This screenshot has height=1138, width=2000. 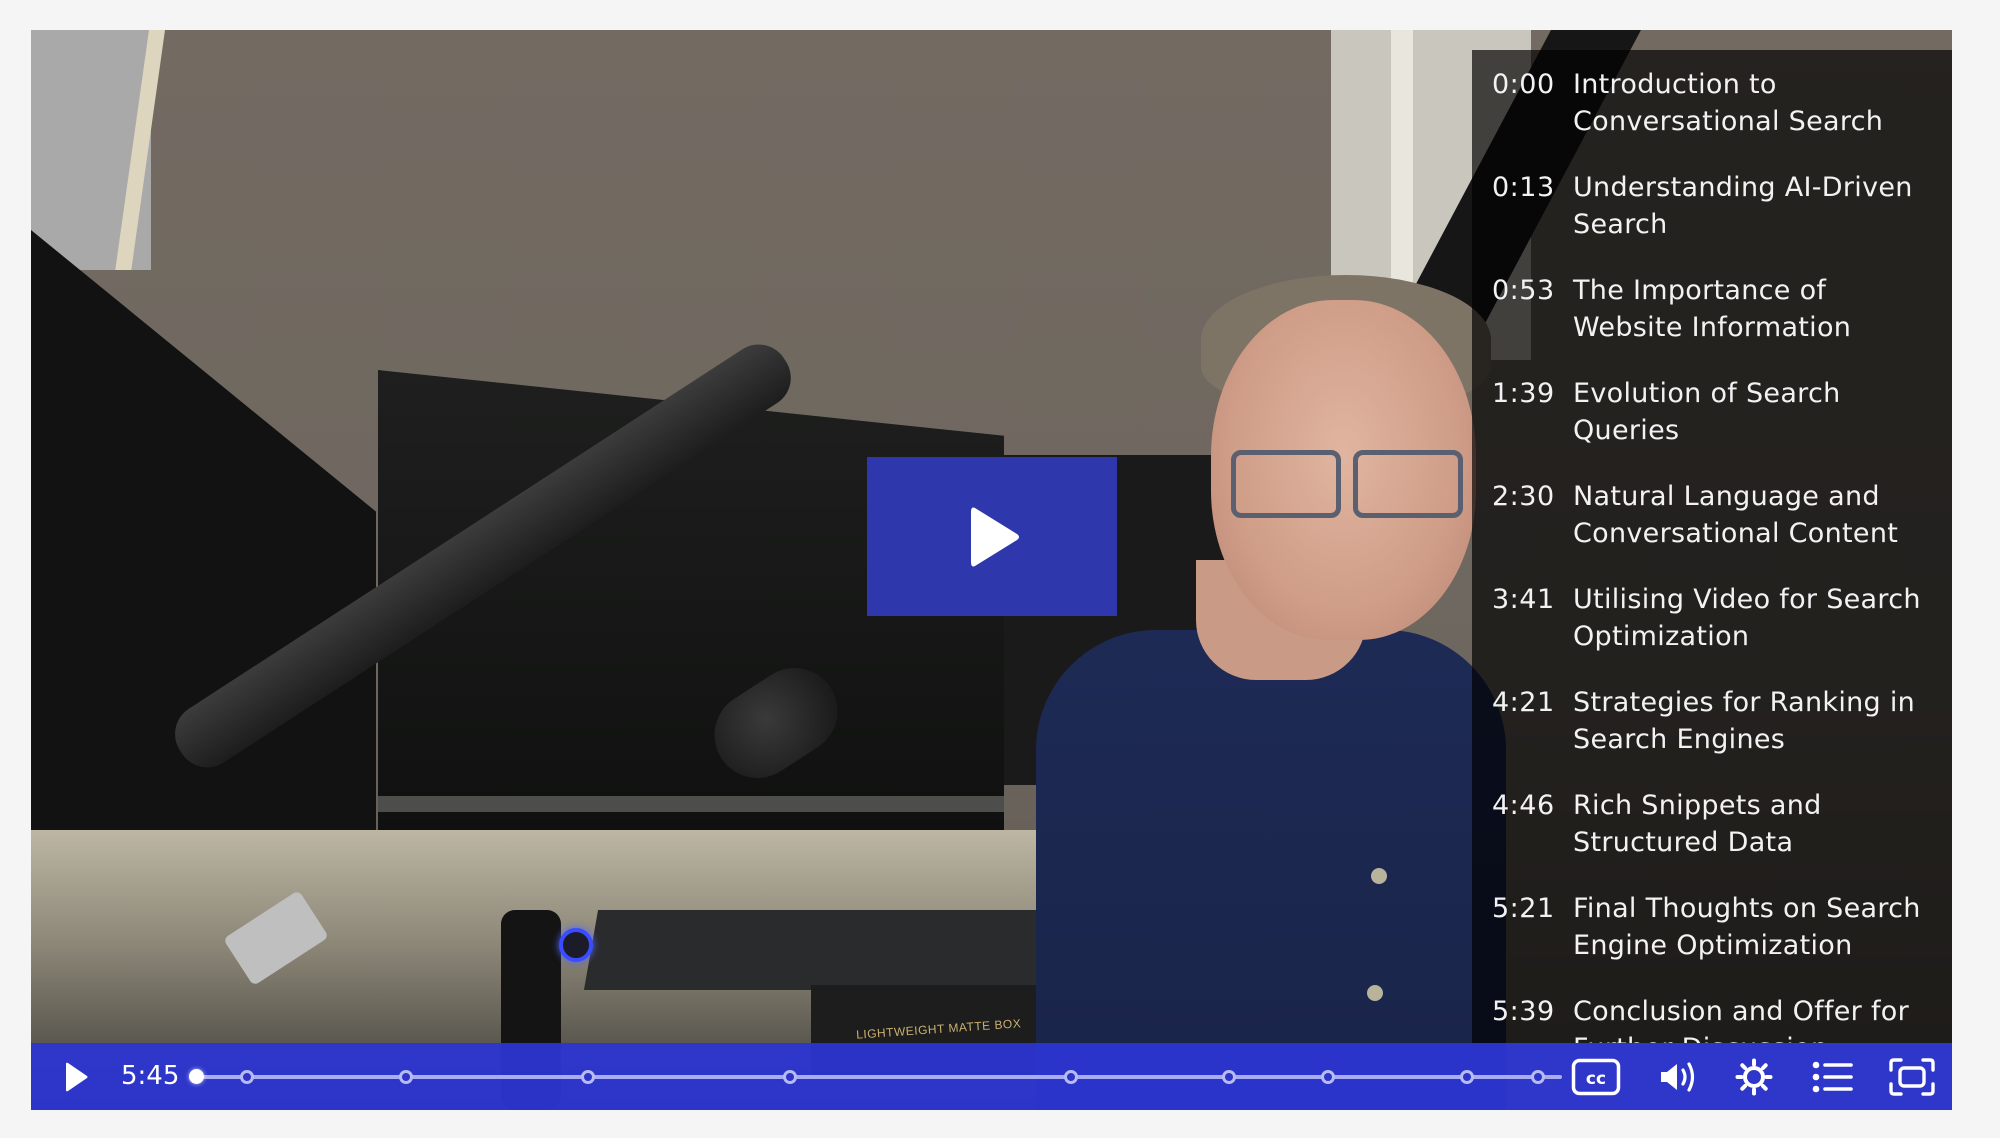 What do you see at coordinates (1523, 496) in the screenshot?
I see `chapter-time: 2:30` at bounding box center [1523, 496].